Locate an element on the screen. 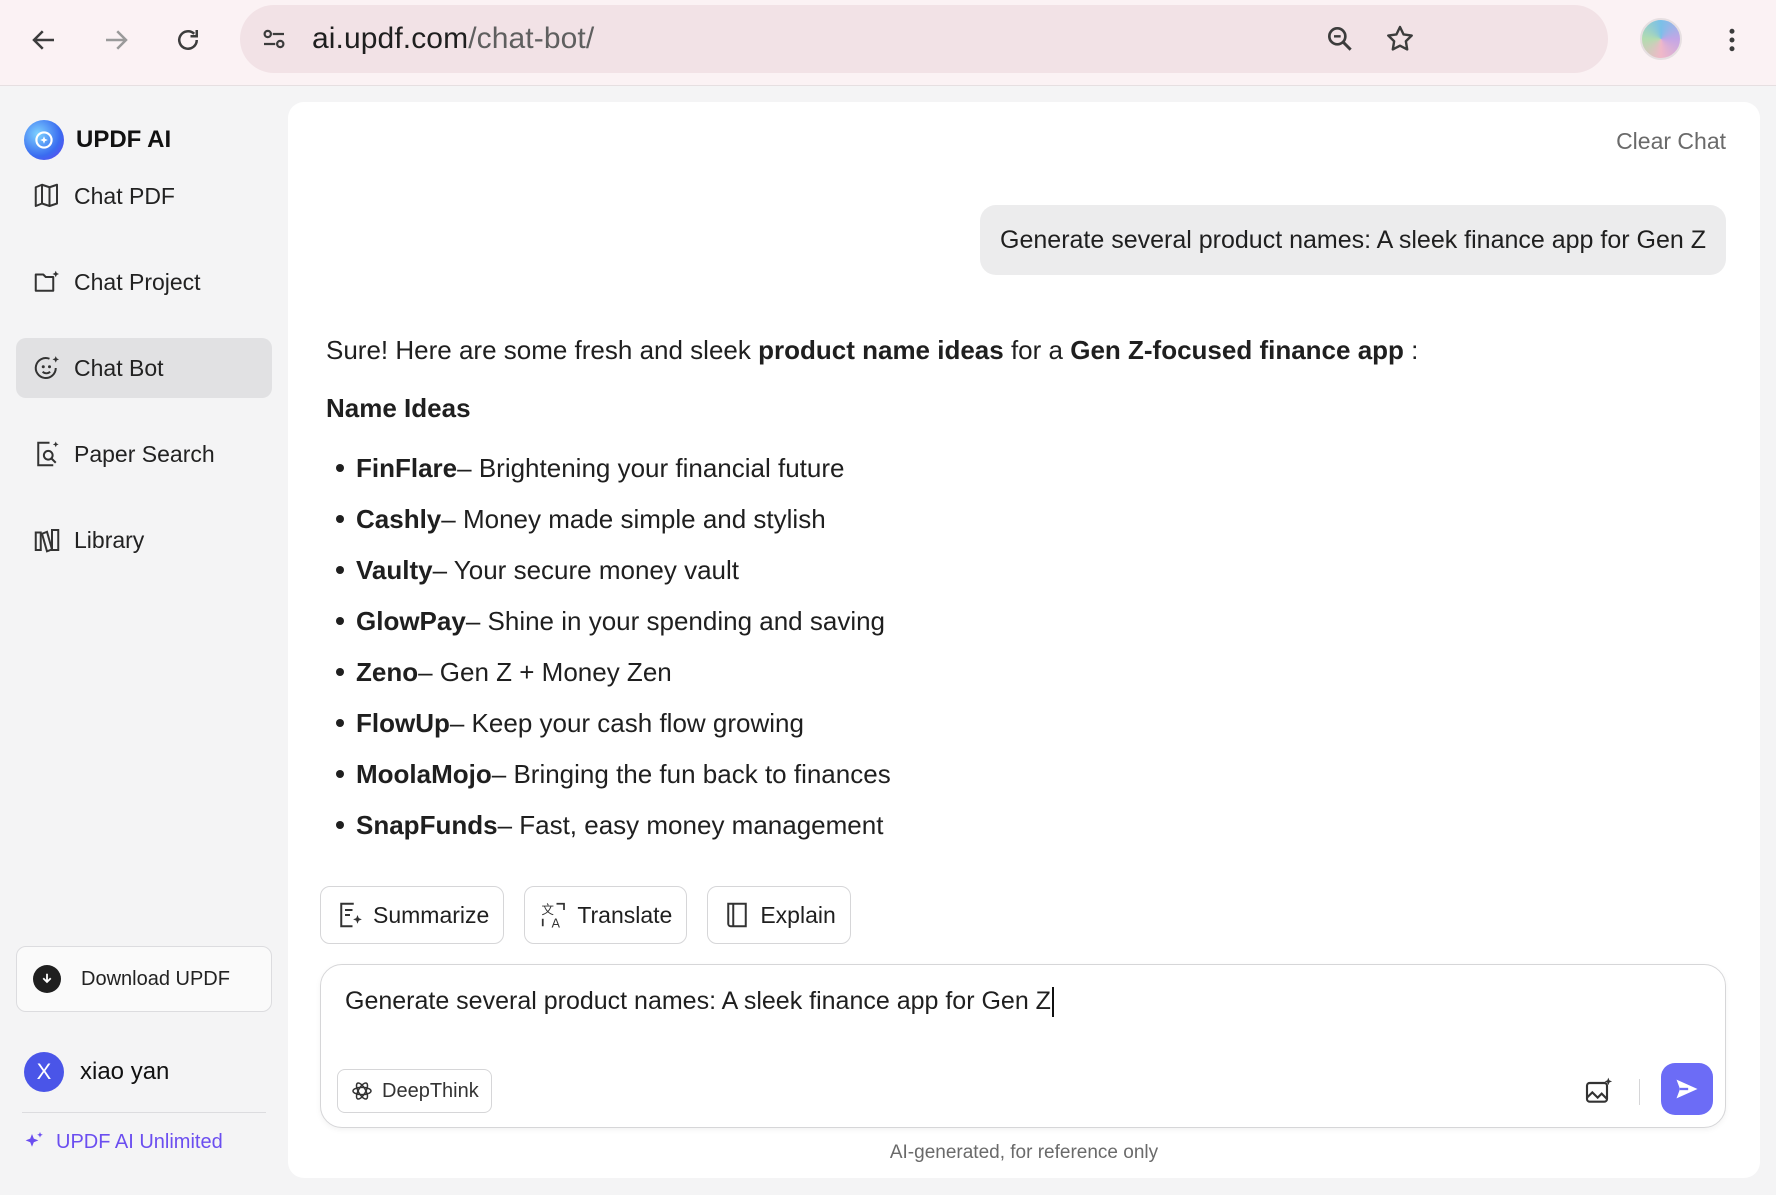 The width and height of the screenshot is (1776, 1195). text-caret is located at coordinates (1052, 1002).